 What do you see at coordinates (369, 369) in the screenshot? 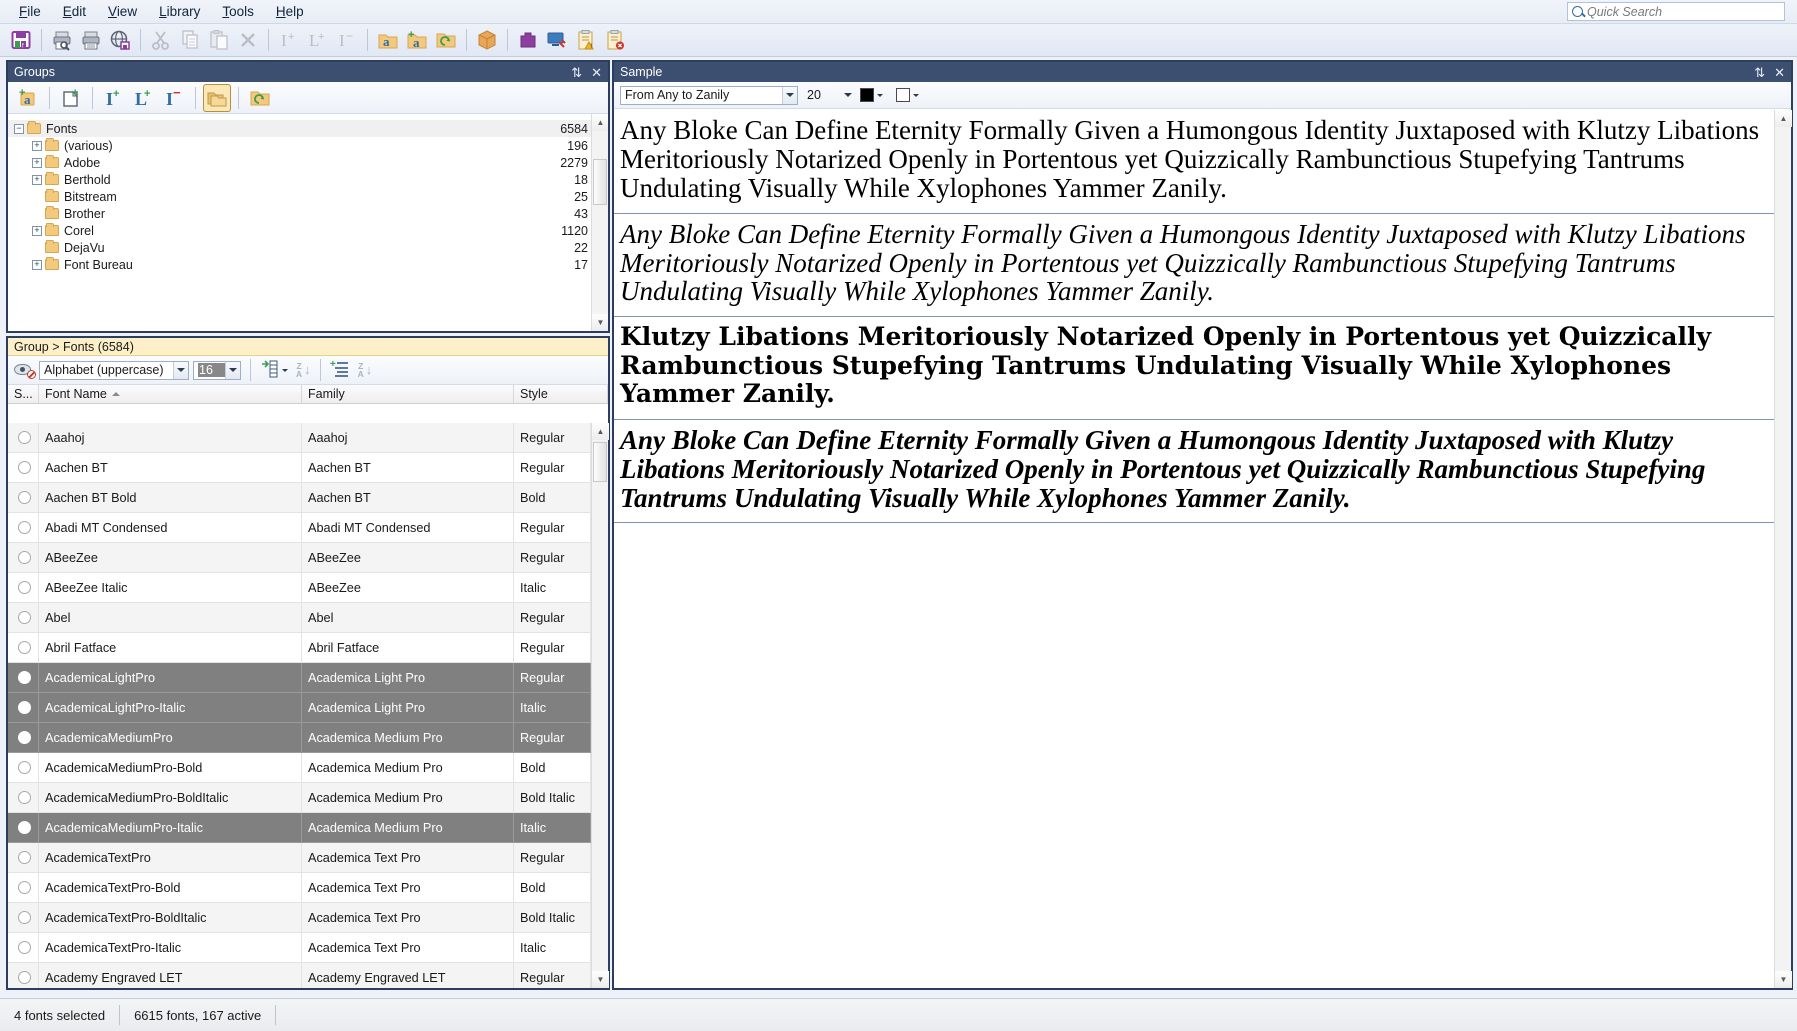
I see `sort-descending-button-2: ↓` at bounding box center [369, 369].